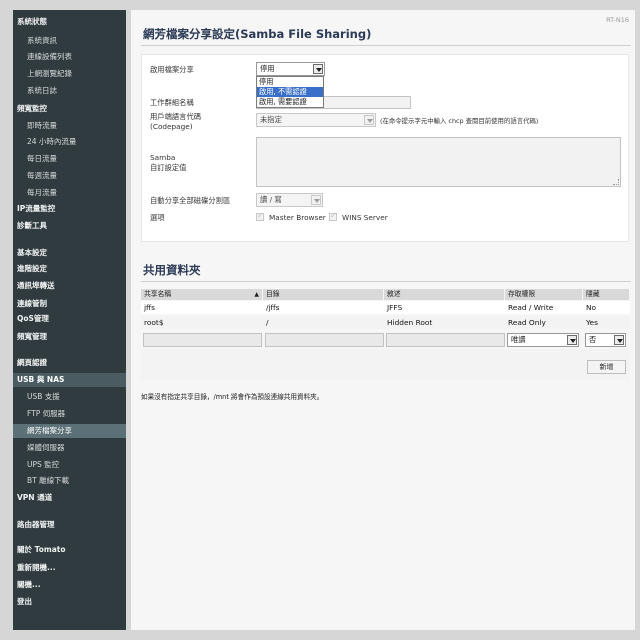 This screenshot has height=640, width=640. Describe the element at coordinates (69, 525) in the screenshot. I see `sidebar-item: 路由器管理` at that location.